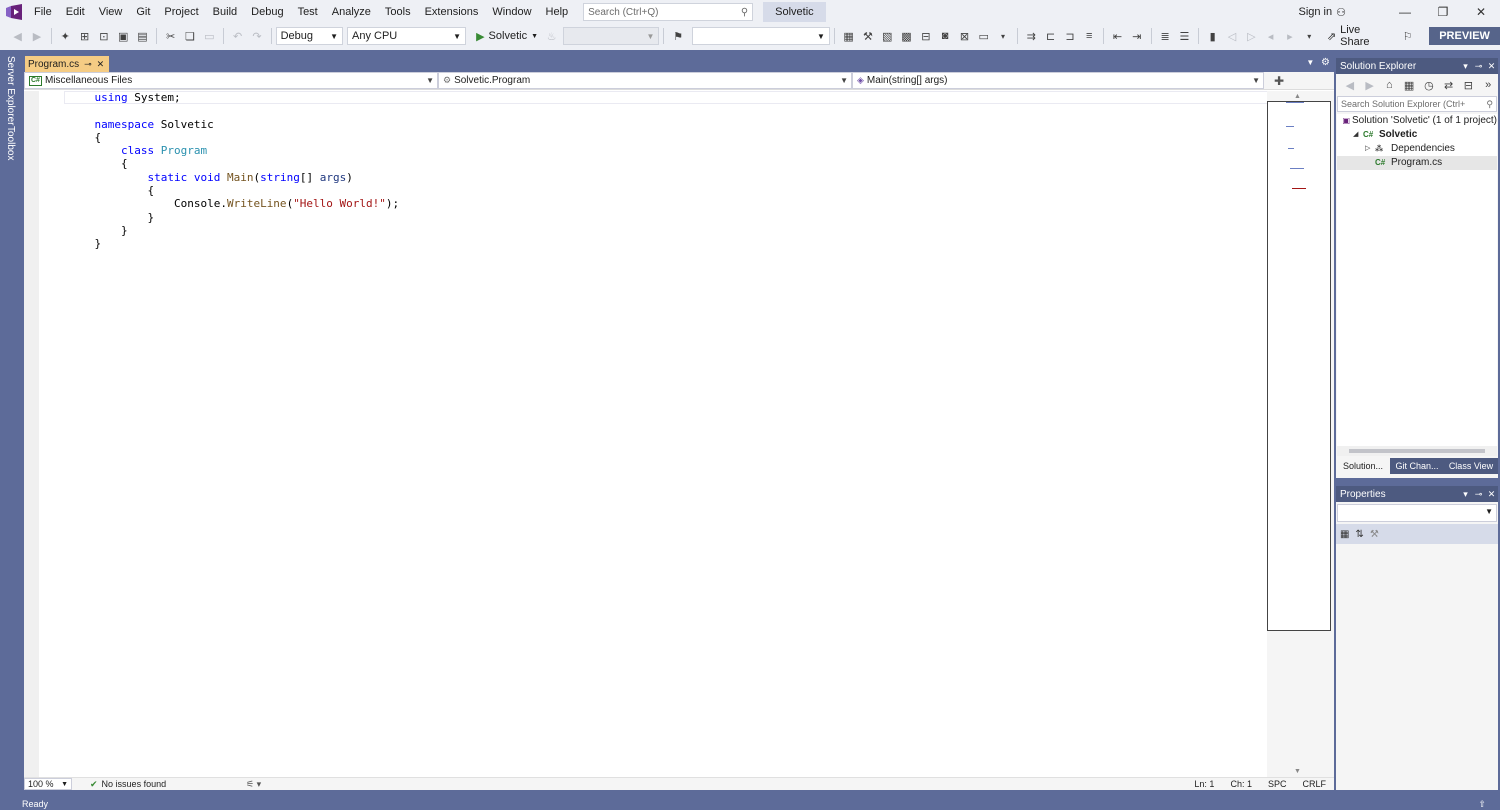 The image size is (1500, 810). What do you see at coordinates (1231, 36) in the screenshot?
I see `previous-bookmark-icon: ◁` at bounding box center [1231, 36].